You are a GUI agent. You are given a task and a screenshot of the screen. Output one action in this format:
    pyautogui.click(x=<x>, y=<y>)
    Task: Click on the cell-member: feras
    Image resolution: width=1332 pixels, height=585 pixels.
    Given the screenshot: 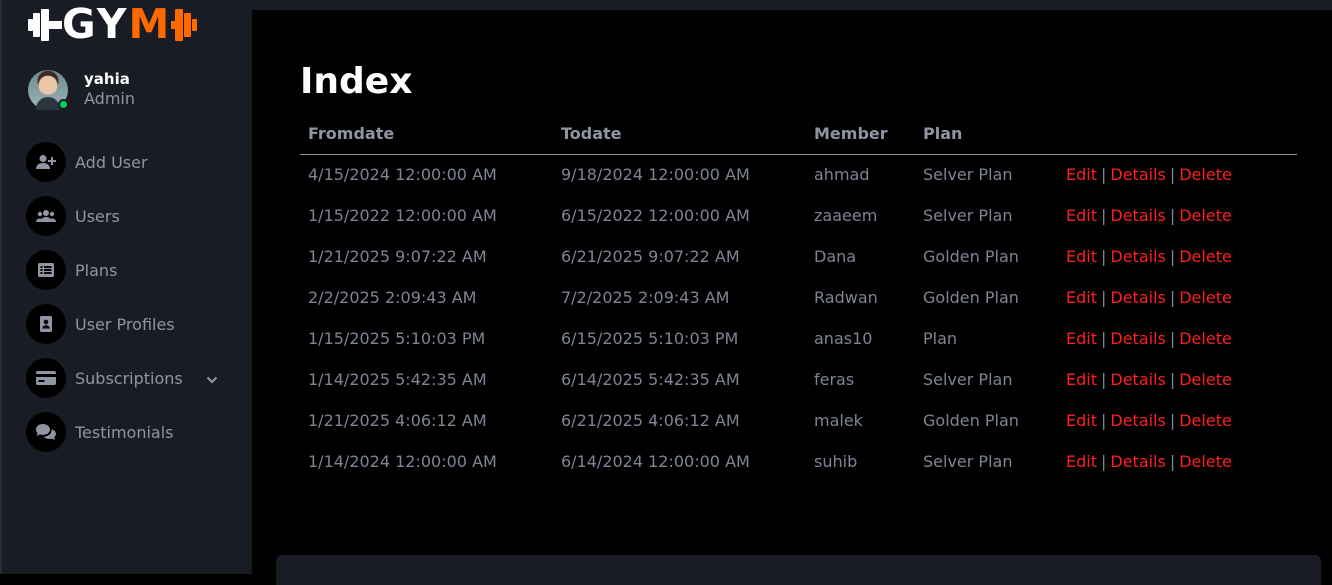 What is the action you would take?
    pyautogui.click(x=834, y=379)
    